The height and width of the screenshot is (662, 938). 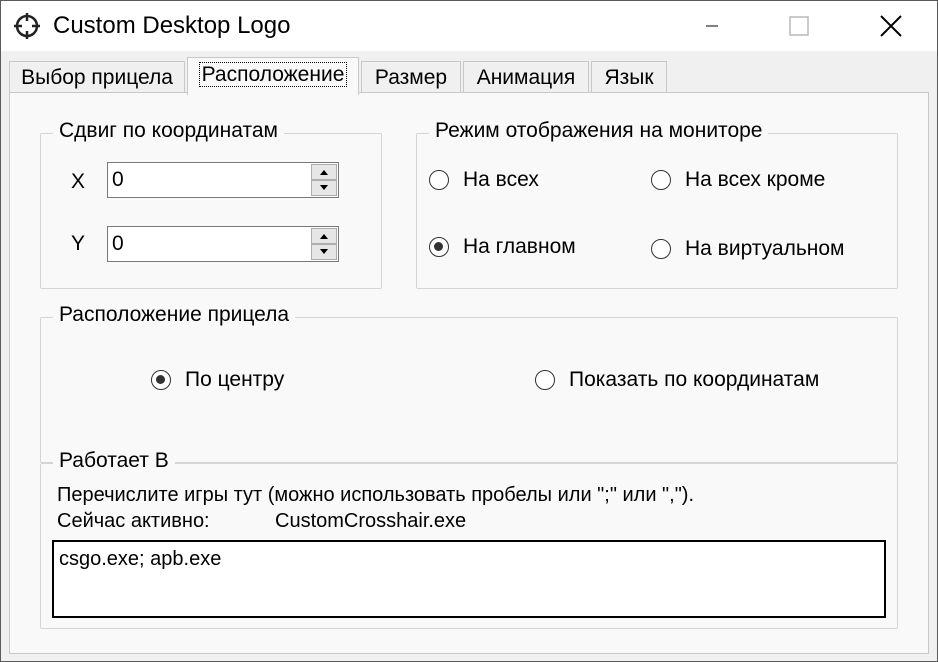 I want to click on maximize-button, so click(x=799, y=26).